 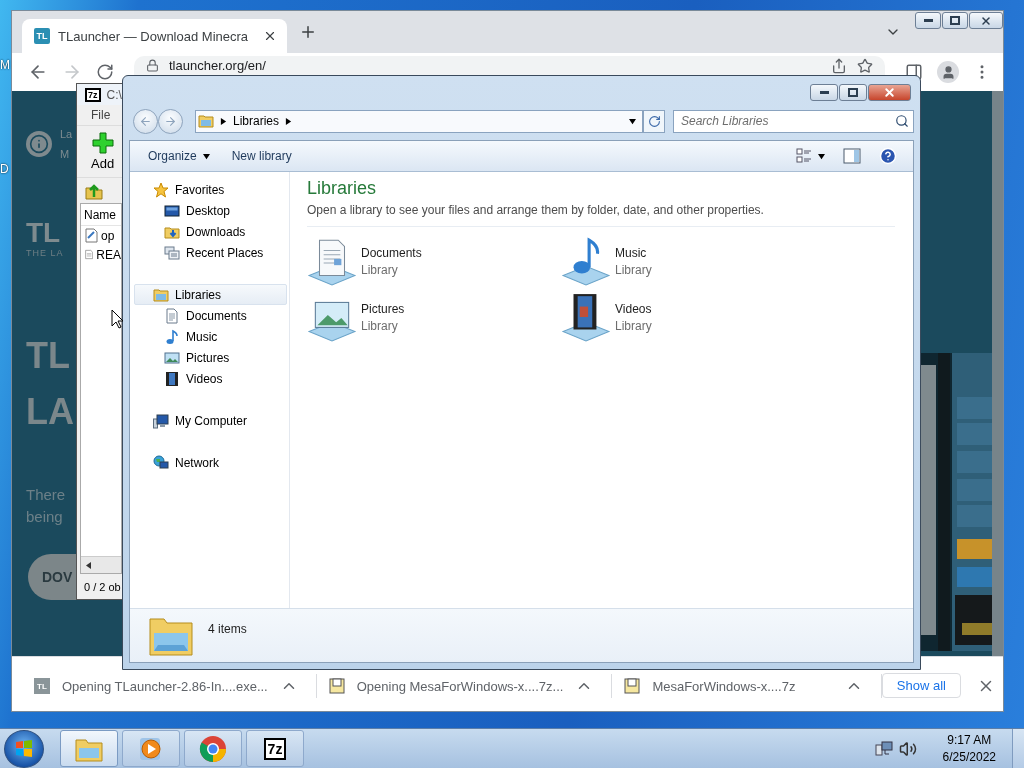 What do you see at coordinates (210, 420) in the screenshot?
I see `nav-item: My Computer` at bounding box center [210, 420].